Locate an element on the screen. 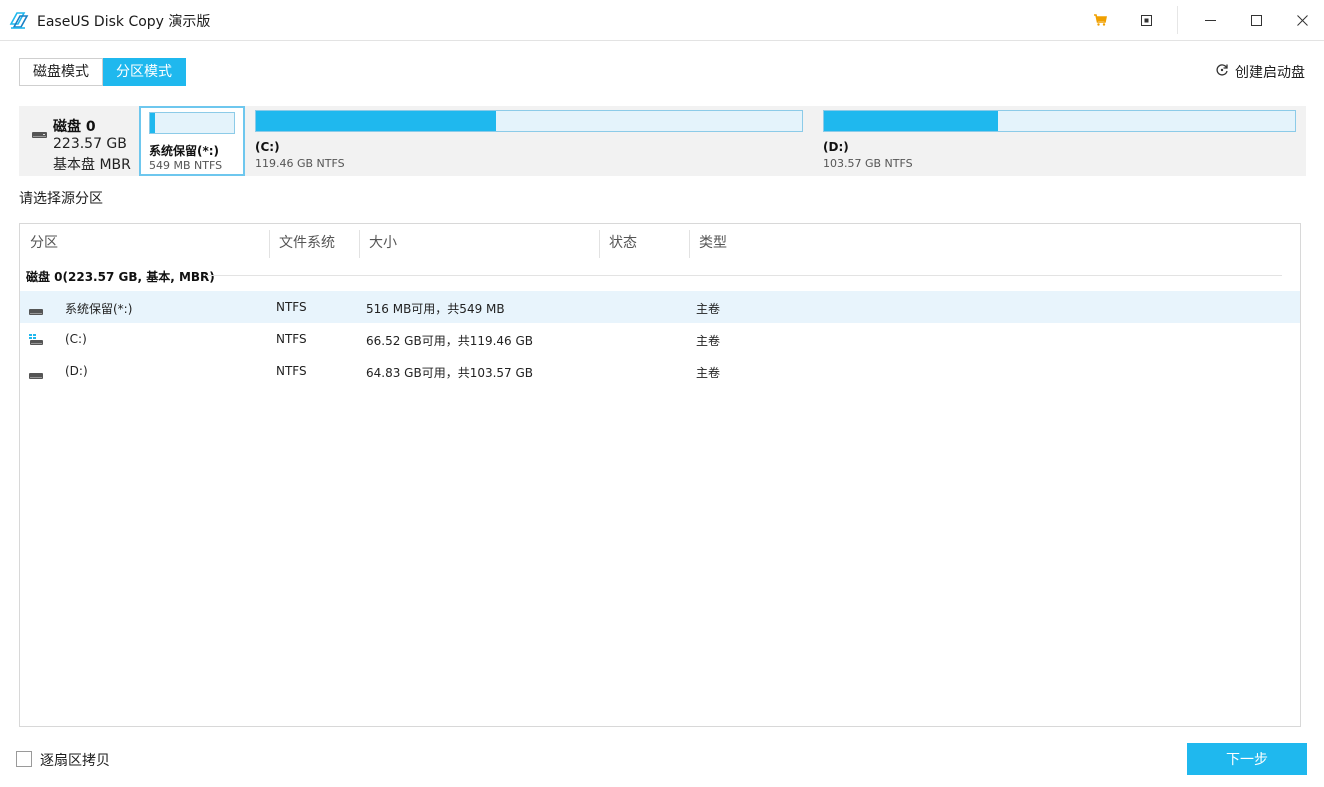 This screenshot has width=1324, height=787. maximize-icon is located at coordinates (1256, 20).